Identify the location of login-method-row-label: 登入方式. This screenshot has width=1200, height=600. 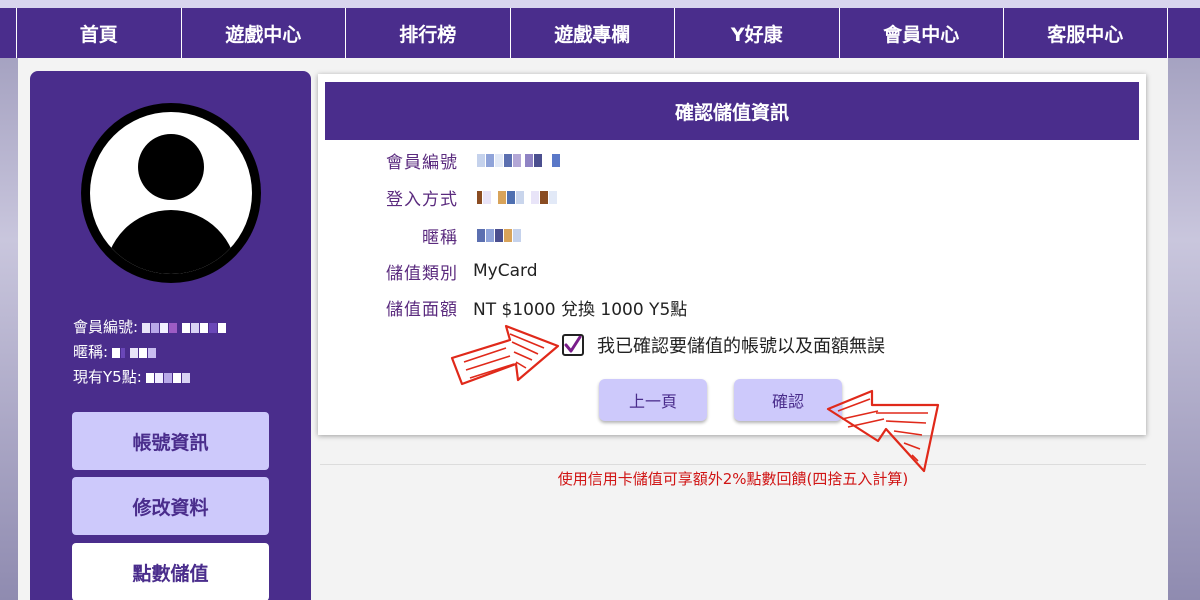
(422, 199).